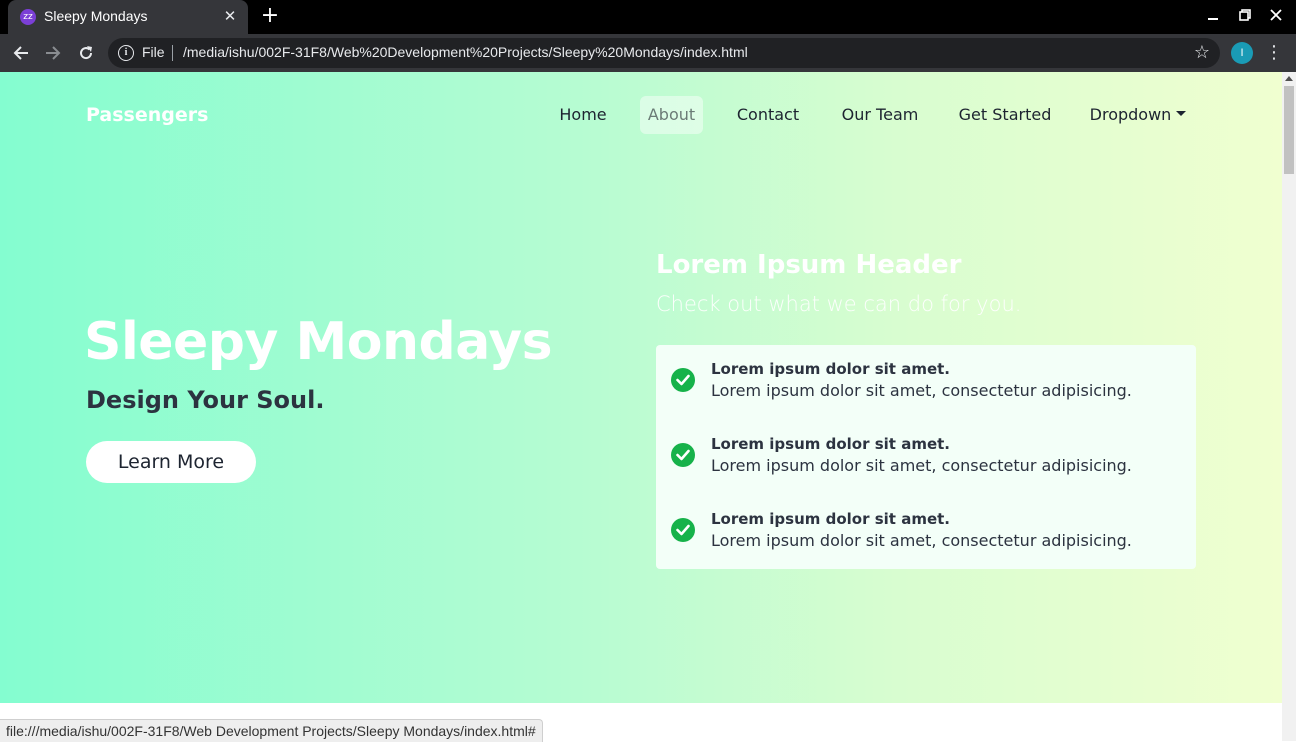  What do you see at coordinates (648, 17) in the screenshot?
I see `browser-titlebar: zz Sleepy Mondays ✕ +` at bounding box center [648, 17].